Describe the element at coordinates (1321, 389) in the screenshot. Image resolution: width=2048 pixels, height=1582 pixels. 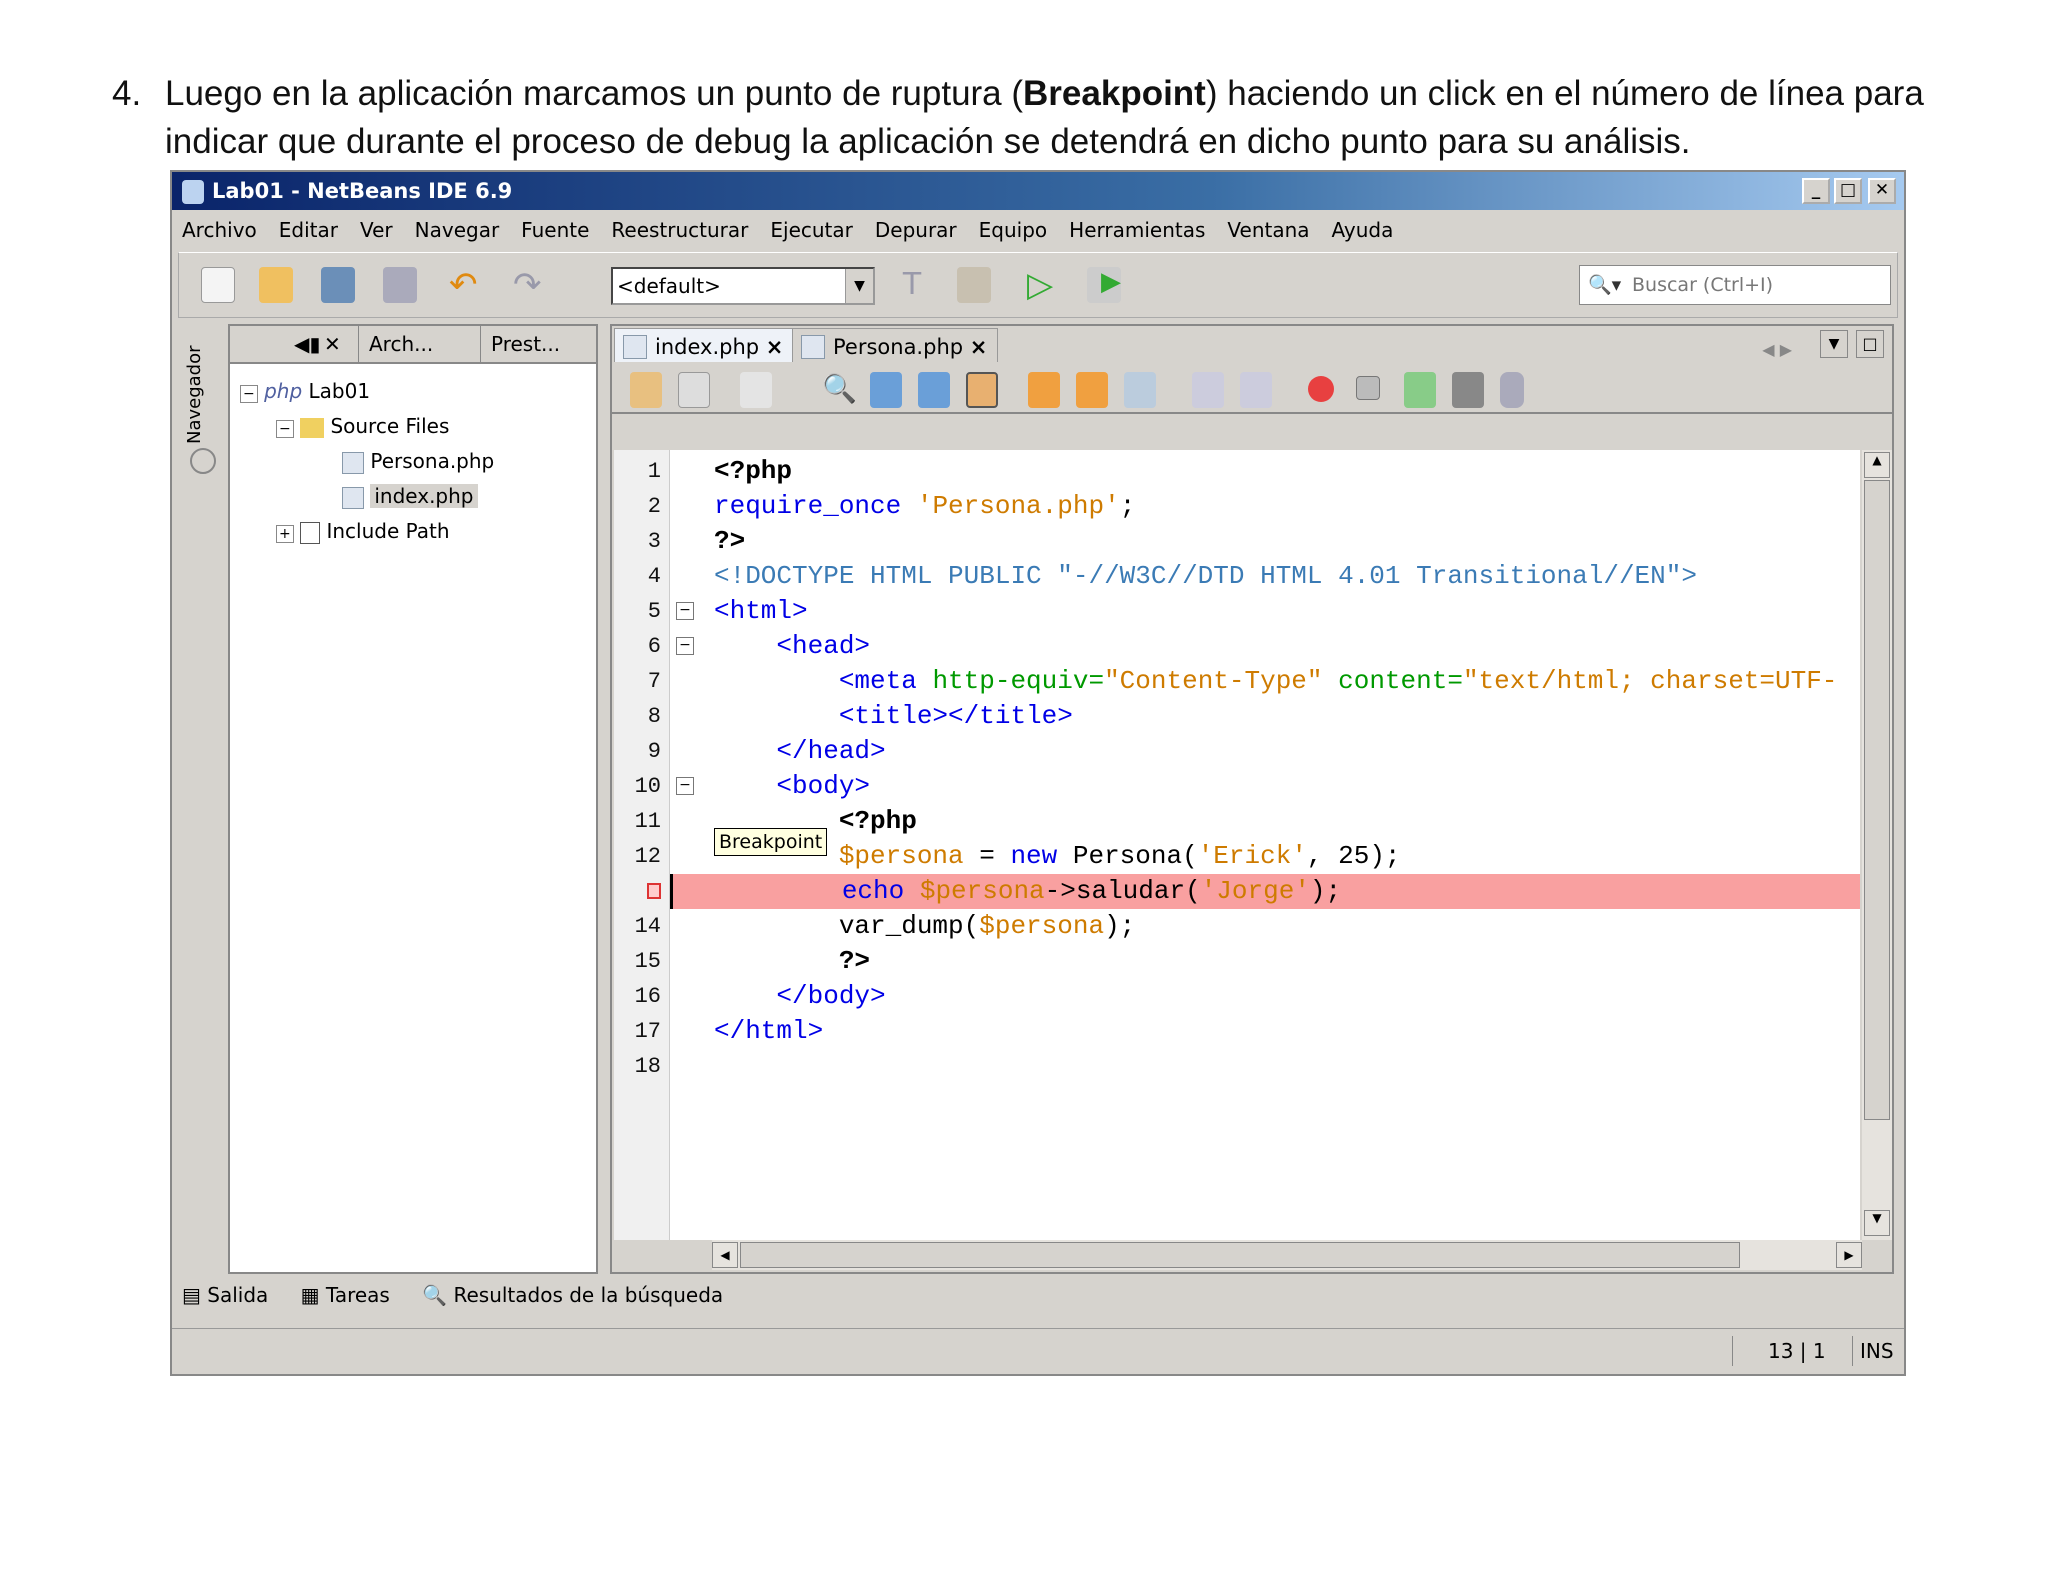
I see `record-macro-icon` at that location.